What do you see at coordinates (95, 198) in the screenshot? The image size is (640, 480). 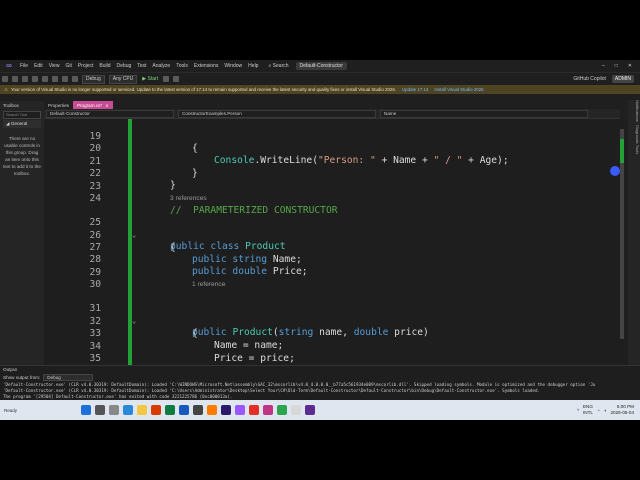 I see `line-number: 24` at bounding box center [95, 198].